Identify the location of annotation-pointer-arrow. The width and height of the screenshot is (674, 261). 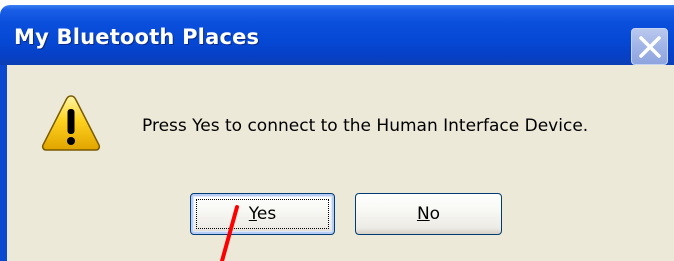
(229, 233).